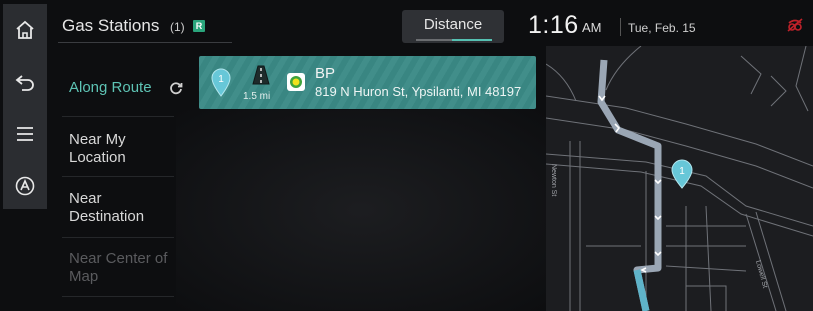  I want to click on refresh-icon, so click(176, 88).